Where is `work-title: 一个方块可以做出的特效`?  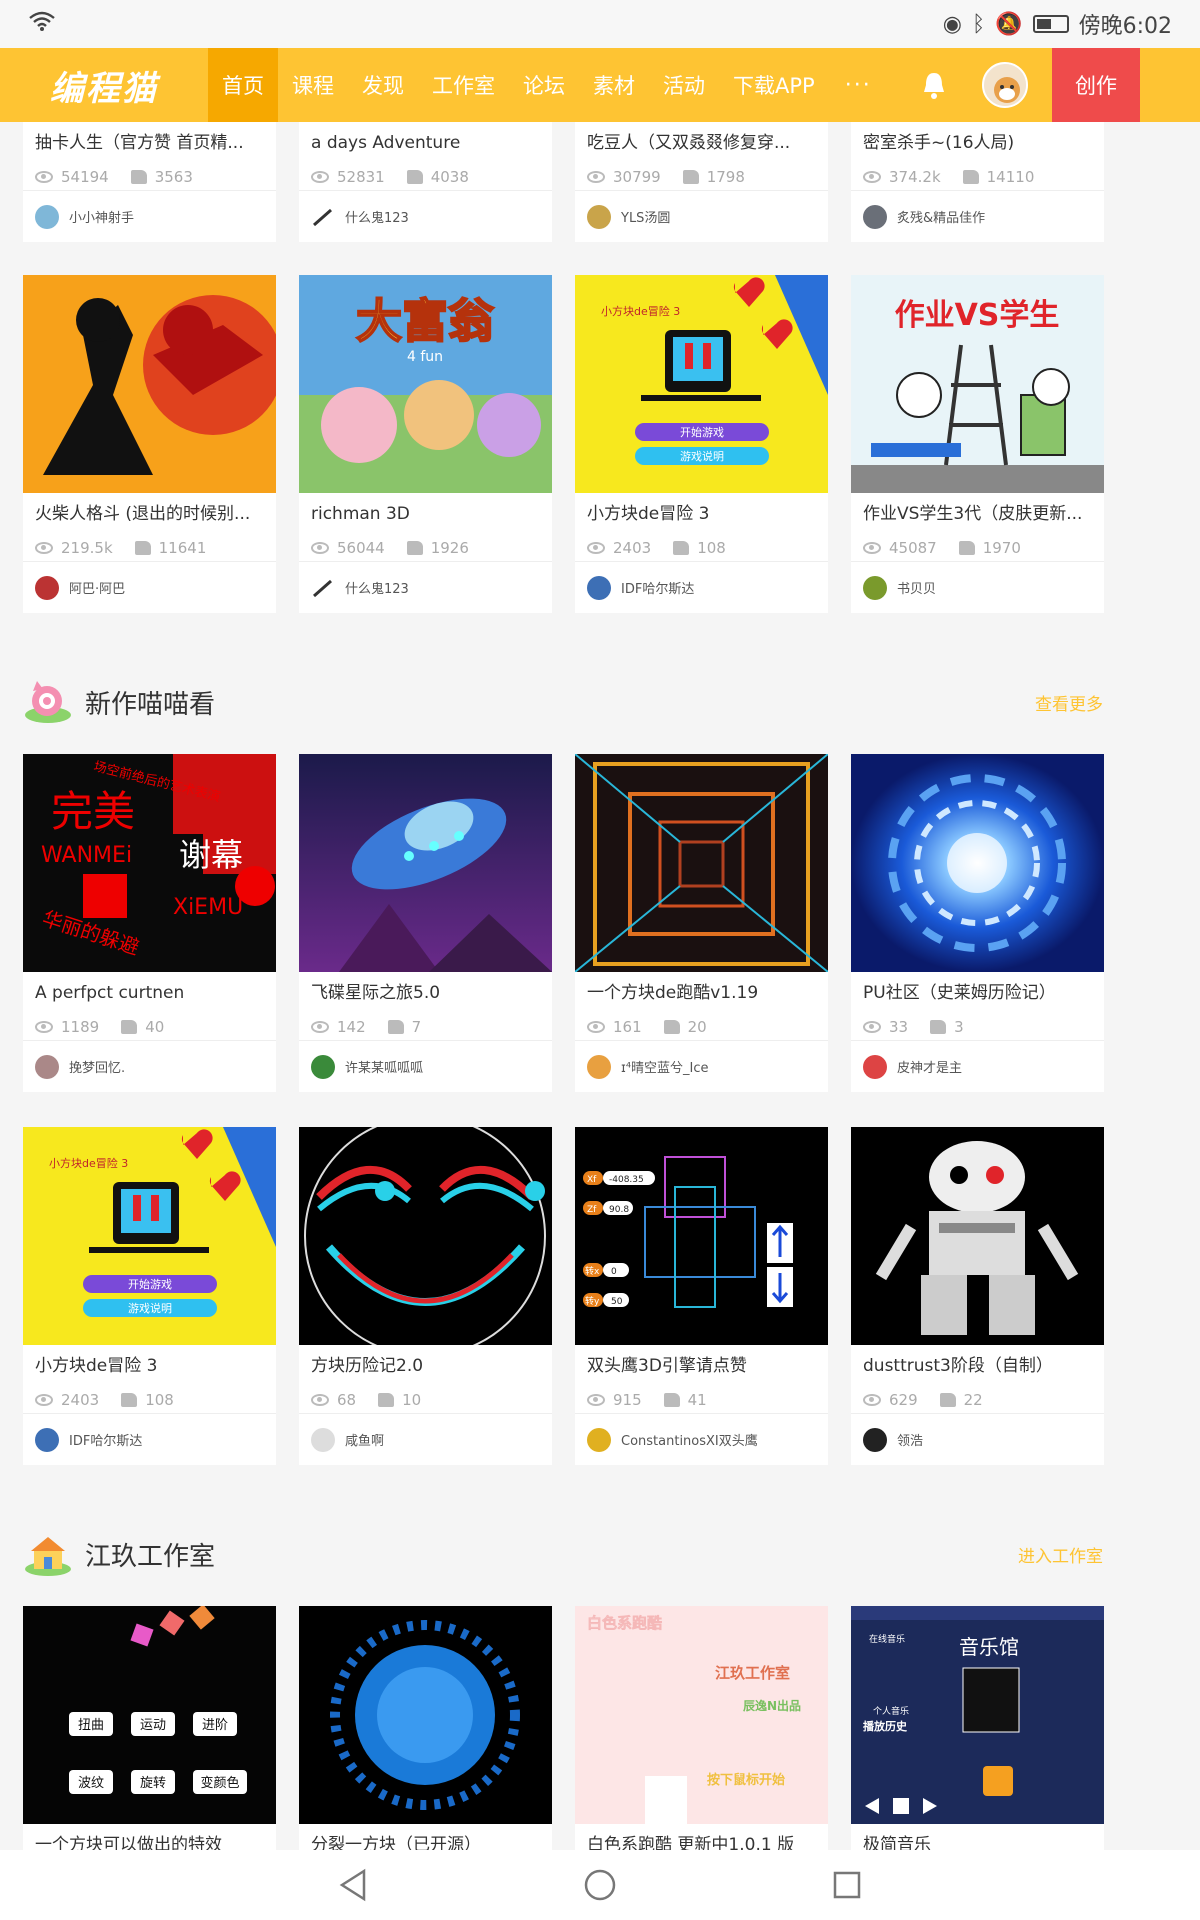 work-title: 一个方块可以做出的特效 is located at coordinates (149, 1837).